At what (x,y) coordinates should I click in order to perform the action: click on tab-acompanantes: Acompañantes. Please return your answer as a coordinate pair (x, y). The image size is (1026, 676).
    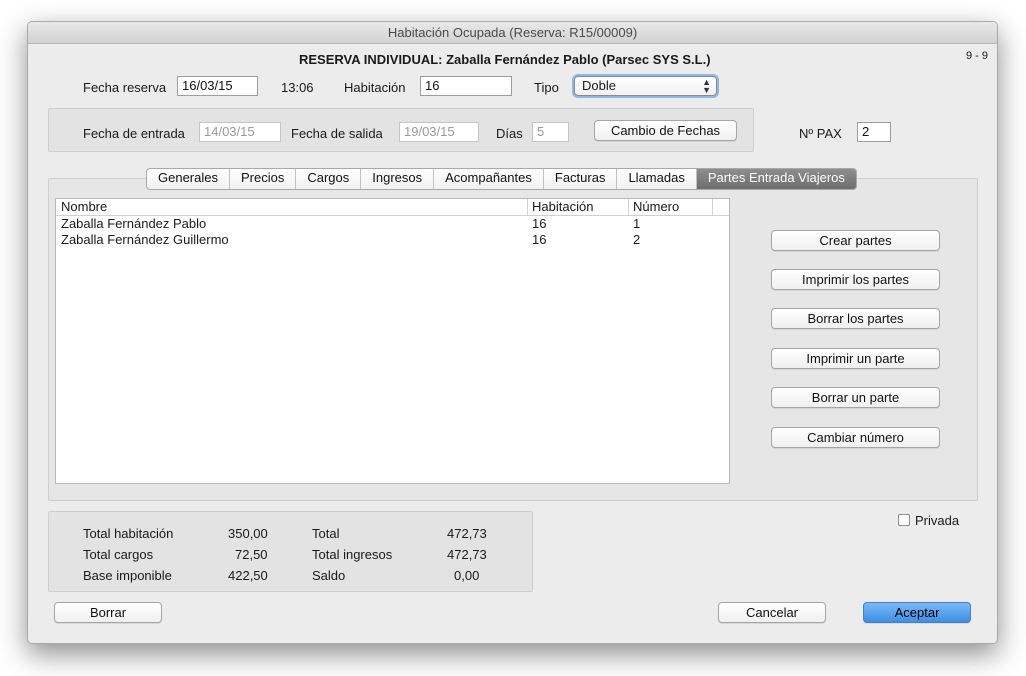
    Looking at the image, I should click on (489, 179).